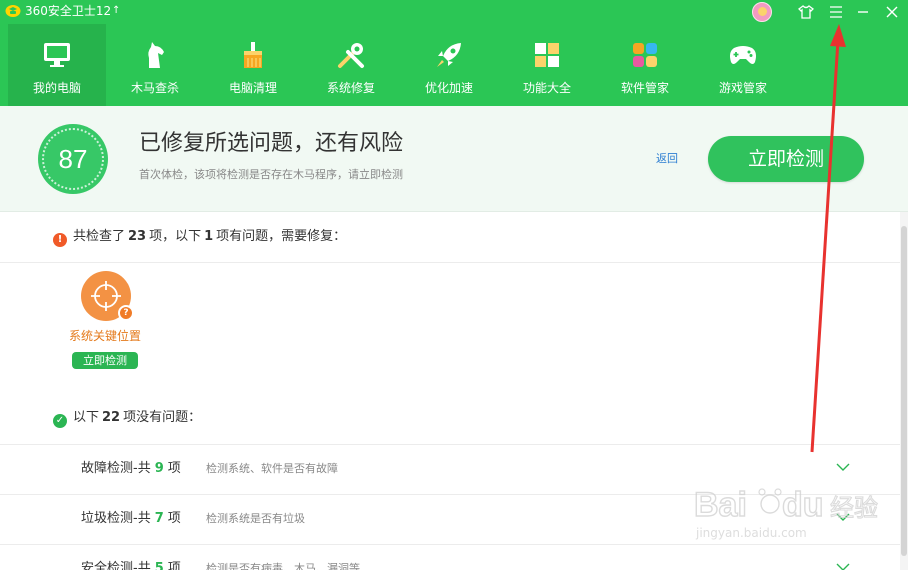 The image size is (908, 570). What do you see at coordinates (547, 55) in the screenshot?
I see `grid-icon` at bounding box center [547, 55].